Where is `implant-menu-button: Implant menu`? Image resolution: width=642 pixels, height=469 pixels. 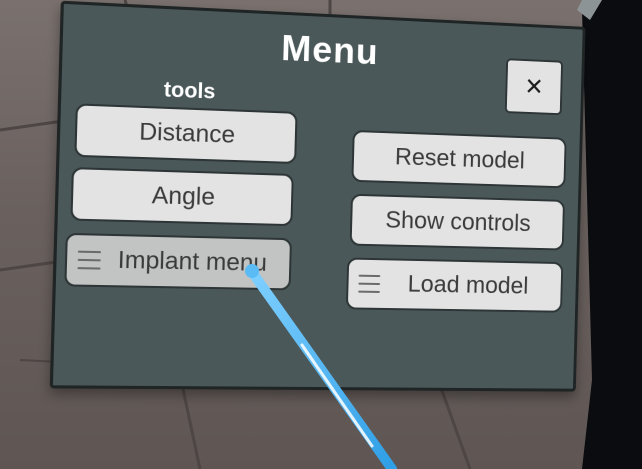
implant-menu-button: Implant menu is located at coordinates (178, 261).